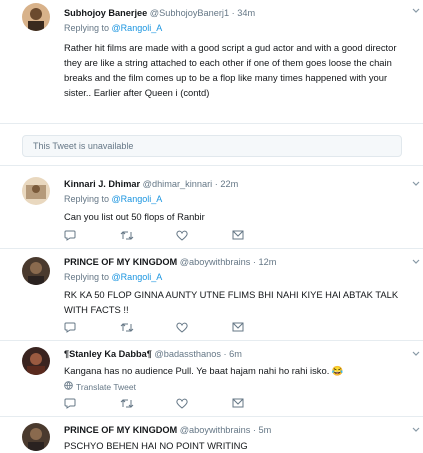 This screenshot has height=453, width=423. I want to click on author-handle: @SubhojoyBanerj1, so click(189, 13).